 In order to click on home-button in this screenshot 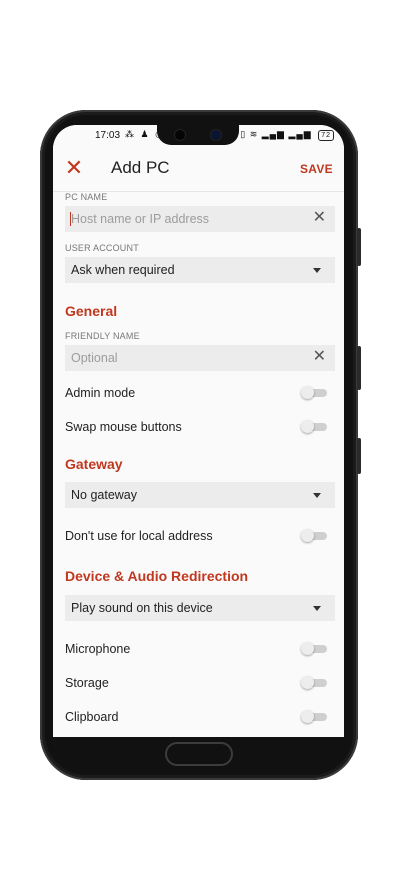, I will do `click(199, 754)`.